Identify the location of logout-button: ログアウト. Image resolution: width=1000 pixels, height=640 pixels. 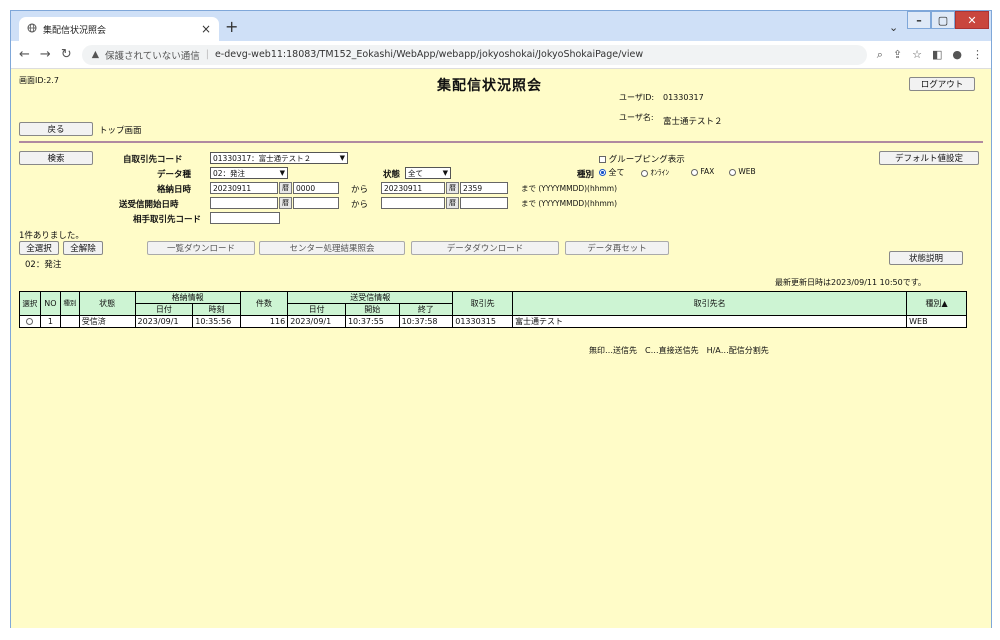
(942, 84).